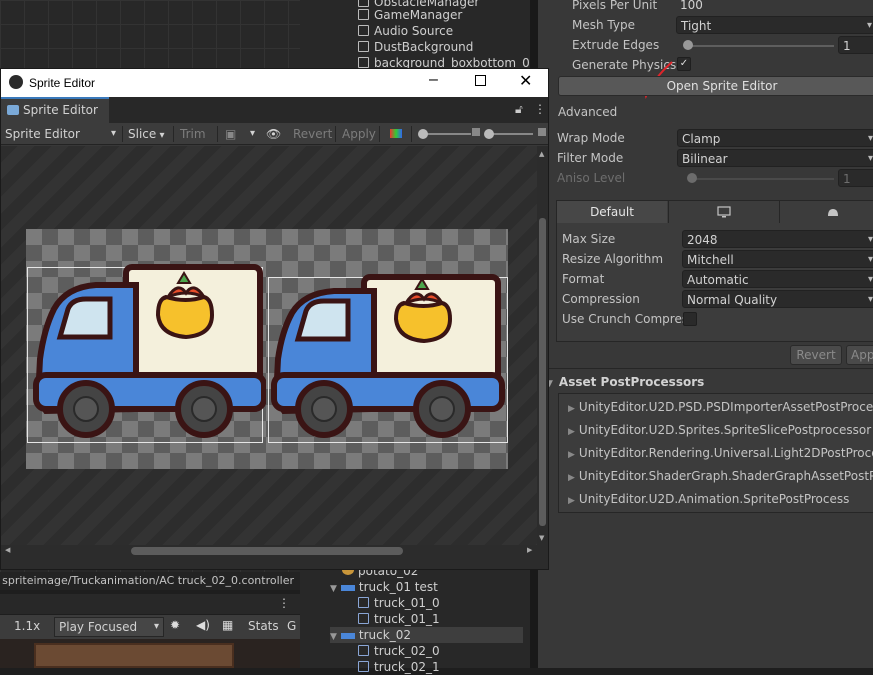  What do you see at coordinates (601, 299) in the screenshot?
I see `compression-label: Compression` at bounding box center [601, 299].